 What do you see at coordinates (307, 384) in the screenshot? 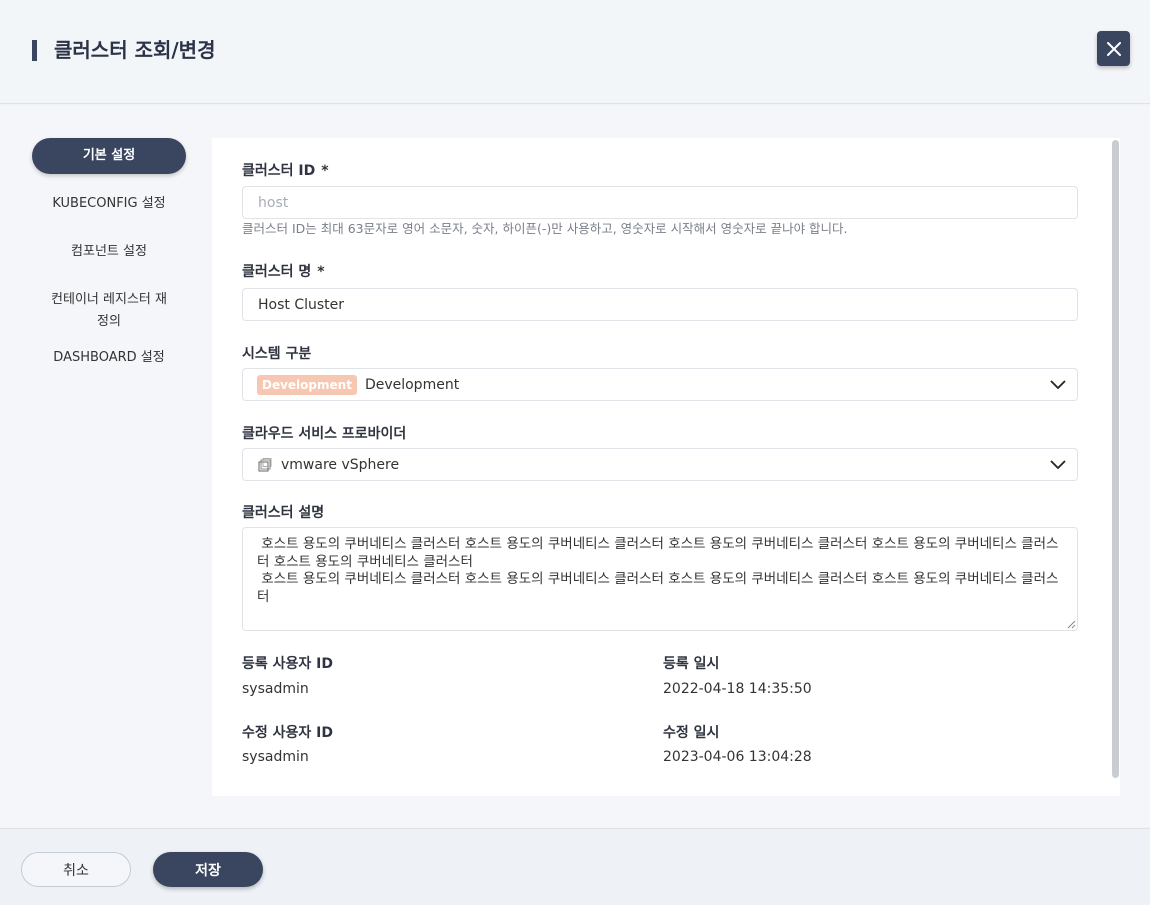
I see `environment-badge: Development` at bounding box center [307, 384].